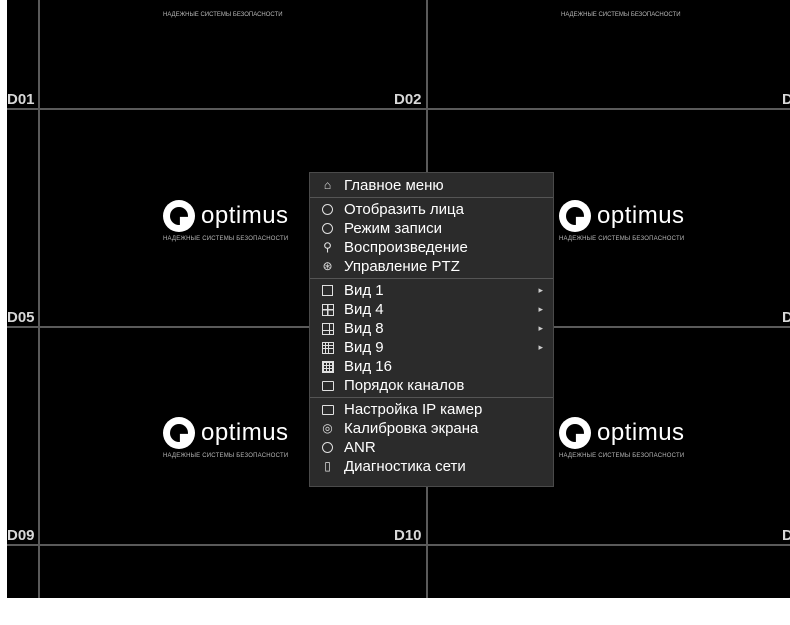 The height and width of the screenshot is (625, 790). Describe the element at coordinates (368, 366) in the screenshot. I see `menu-item-label: Вид 16` at that location.